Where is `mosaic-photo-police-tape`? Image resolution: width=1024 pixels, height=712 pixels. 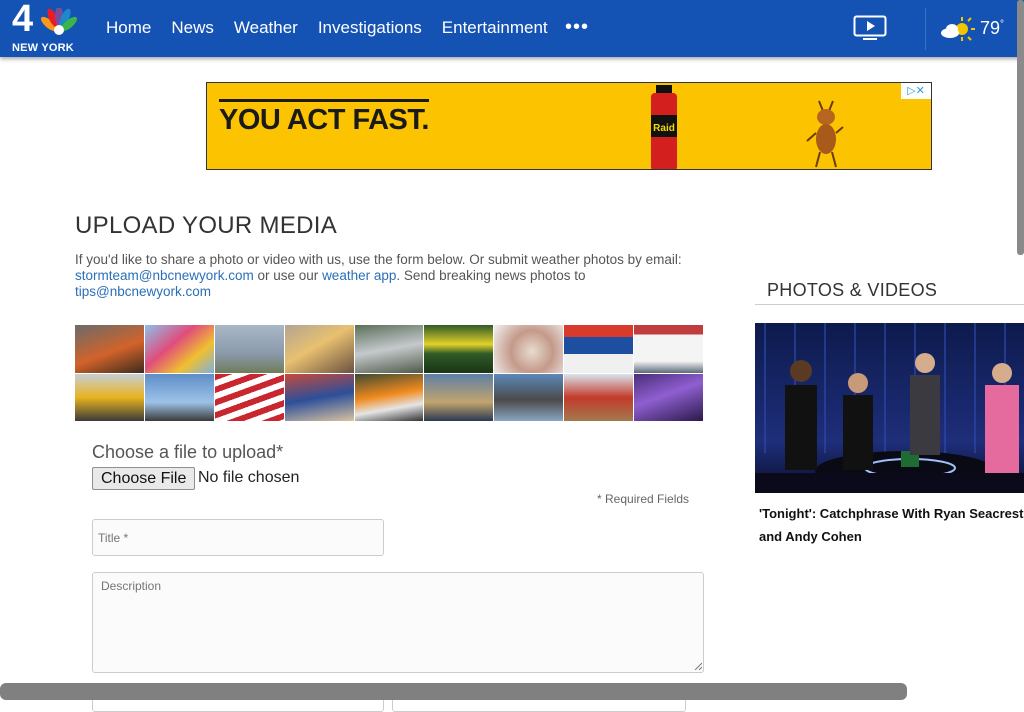
mosaic-photo-police-tape is located at coordinates (459, 349).